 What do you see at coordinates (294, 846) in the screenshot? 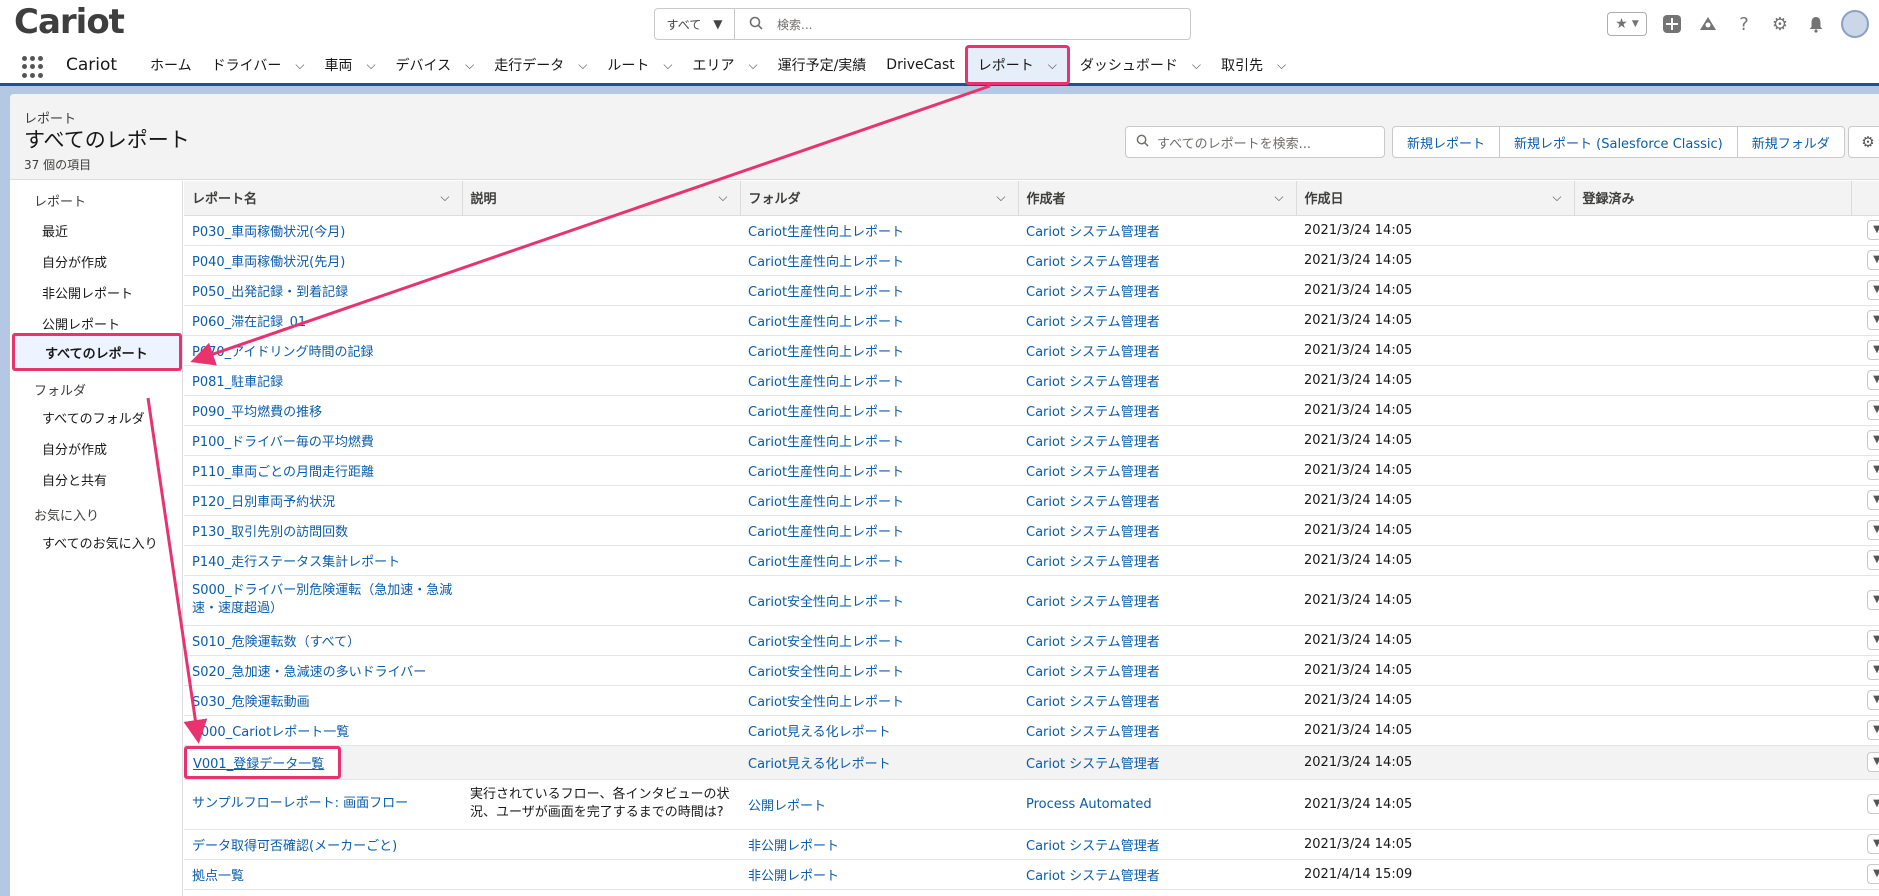
I see `report-name-link: データ取得可否確認(メーカーごと)` at bounding box center [294, 846].